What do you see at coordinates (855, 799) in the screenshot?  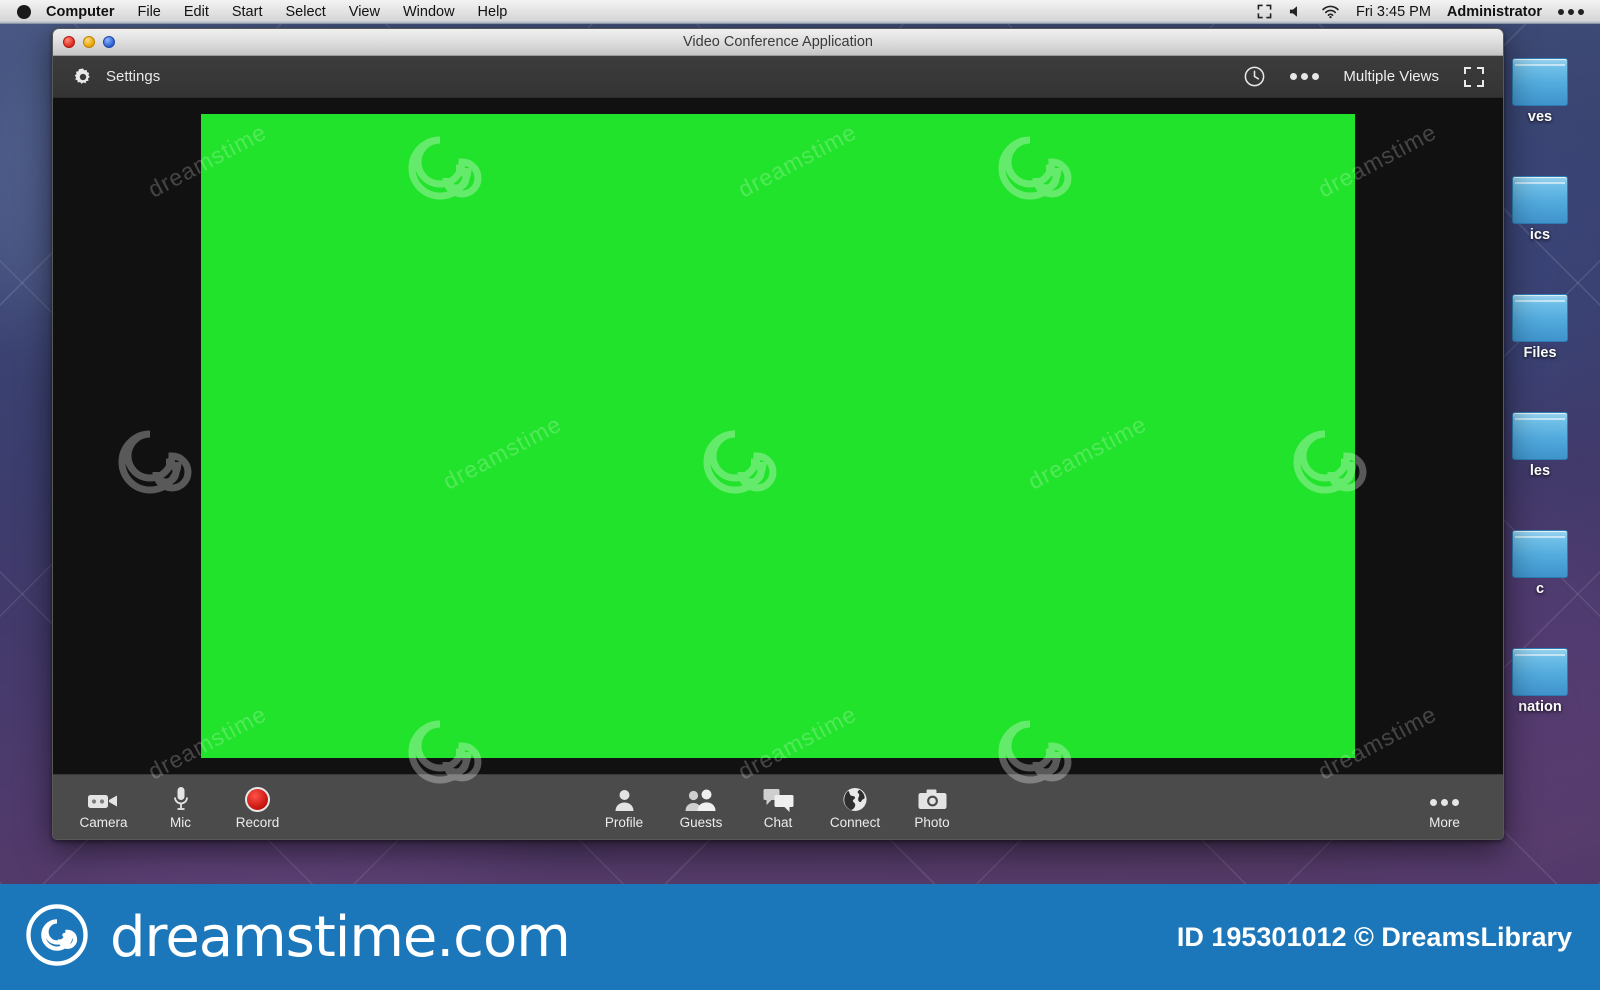 I see `globe-icon` at bounding box center [855, 799].